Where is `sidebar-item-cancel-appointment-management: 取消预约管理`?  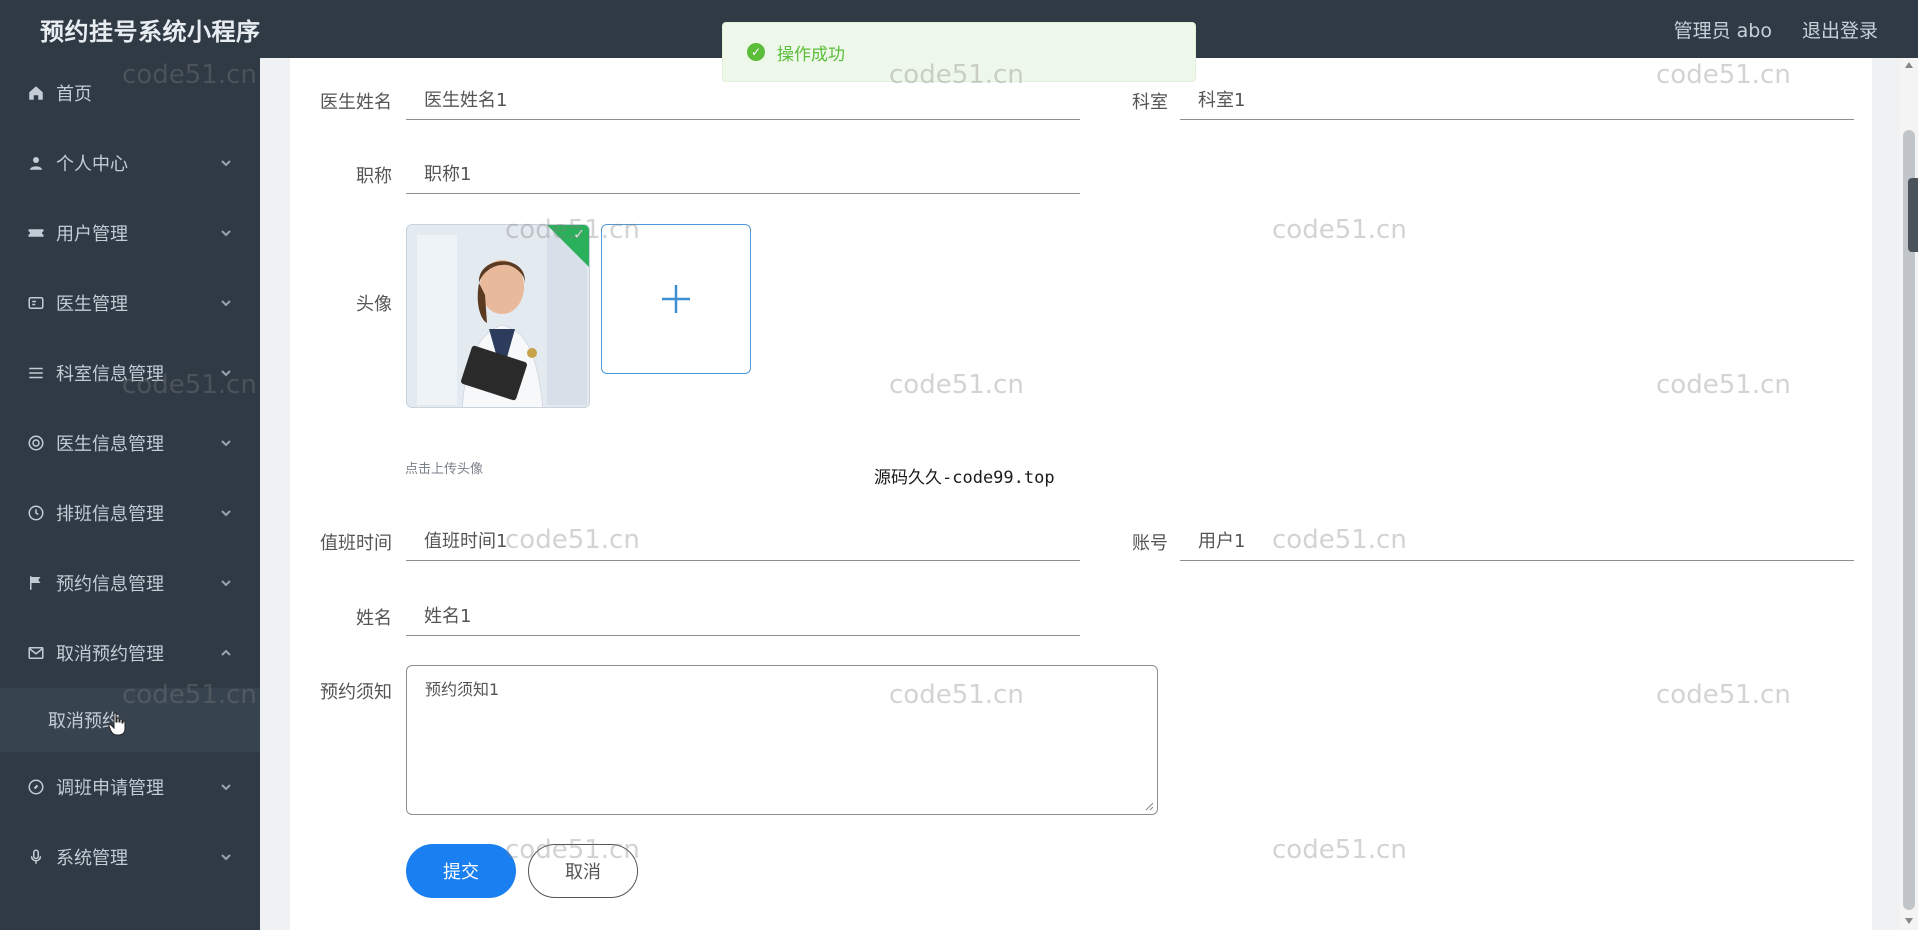 sidebar-item-cancel-appointment-management: 取消预约管理 is located at coordinates (130, 653).